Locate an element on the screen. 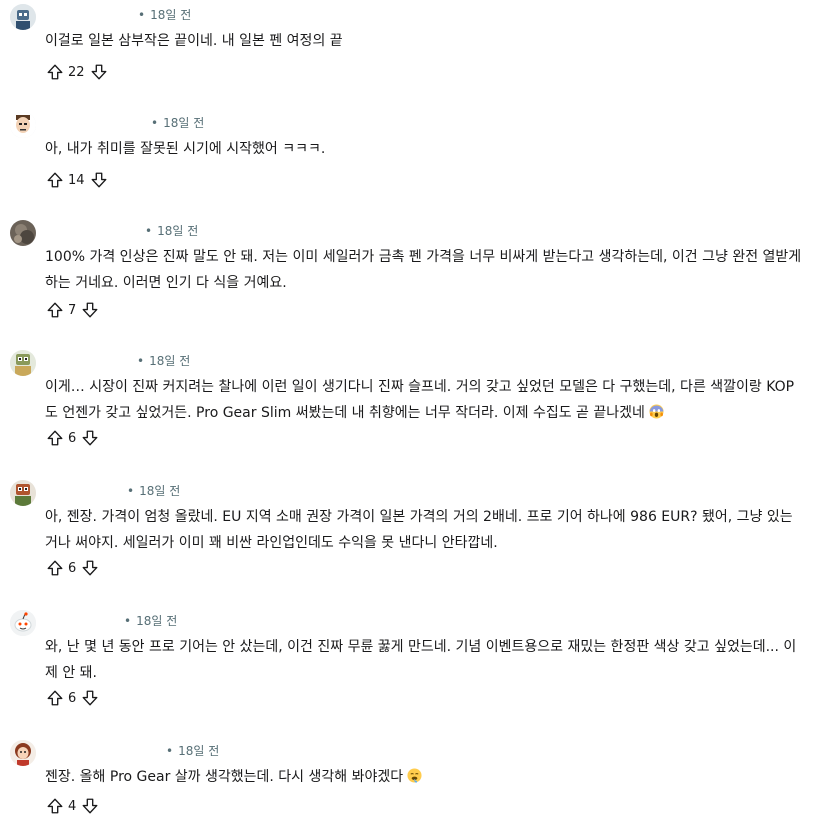 The width and height of the screenshot is (829, 824). vote-count: 22 is located at coordinates (76, 72).